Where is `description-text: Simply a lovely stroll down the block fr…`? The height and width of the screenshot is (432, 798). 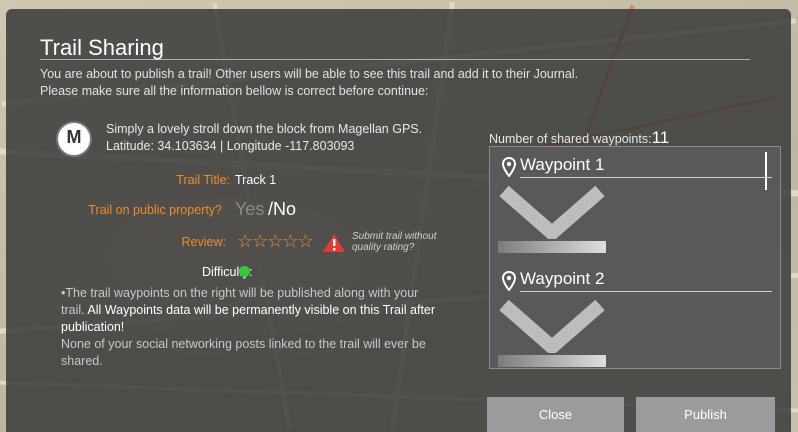 description-text: Simply a lovely stroll down the block fr… is located at coordinates (264, 129).